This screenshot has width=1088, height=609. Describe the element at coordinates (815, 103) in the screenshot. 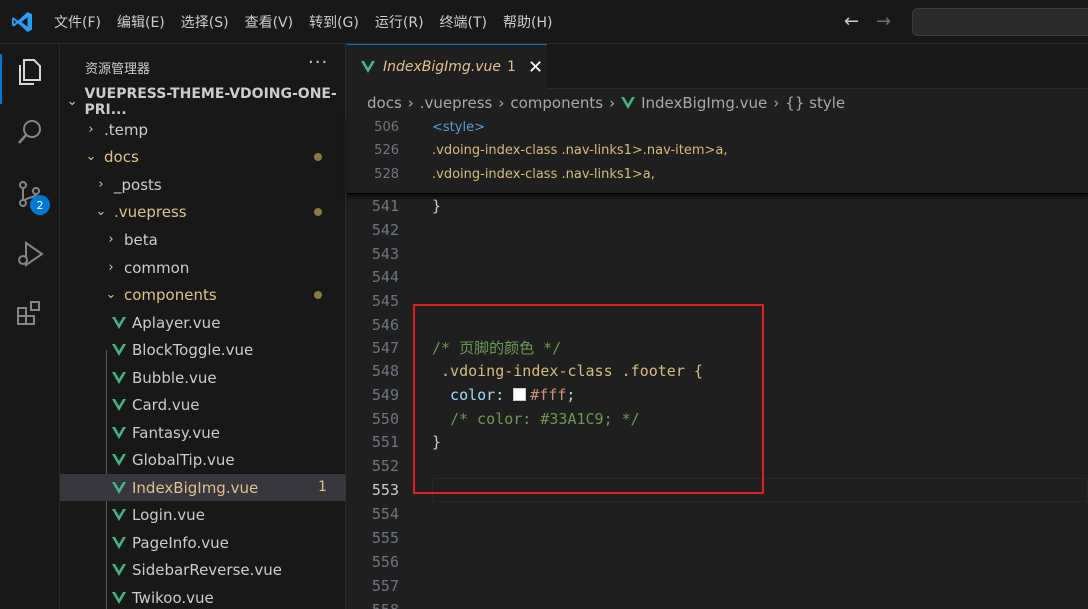

I see `breadcrumb-symbol: {} style` at that location.